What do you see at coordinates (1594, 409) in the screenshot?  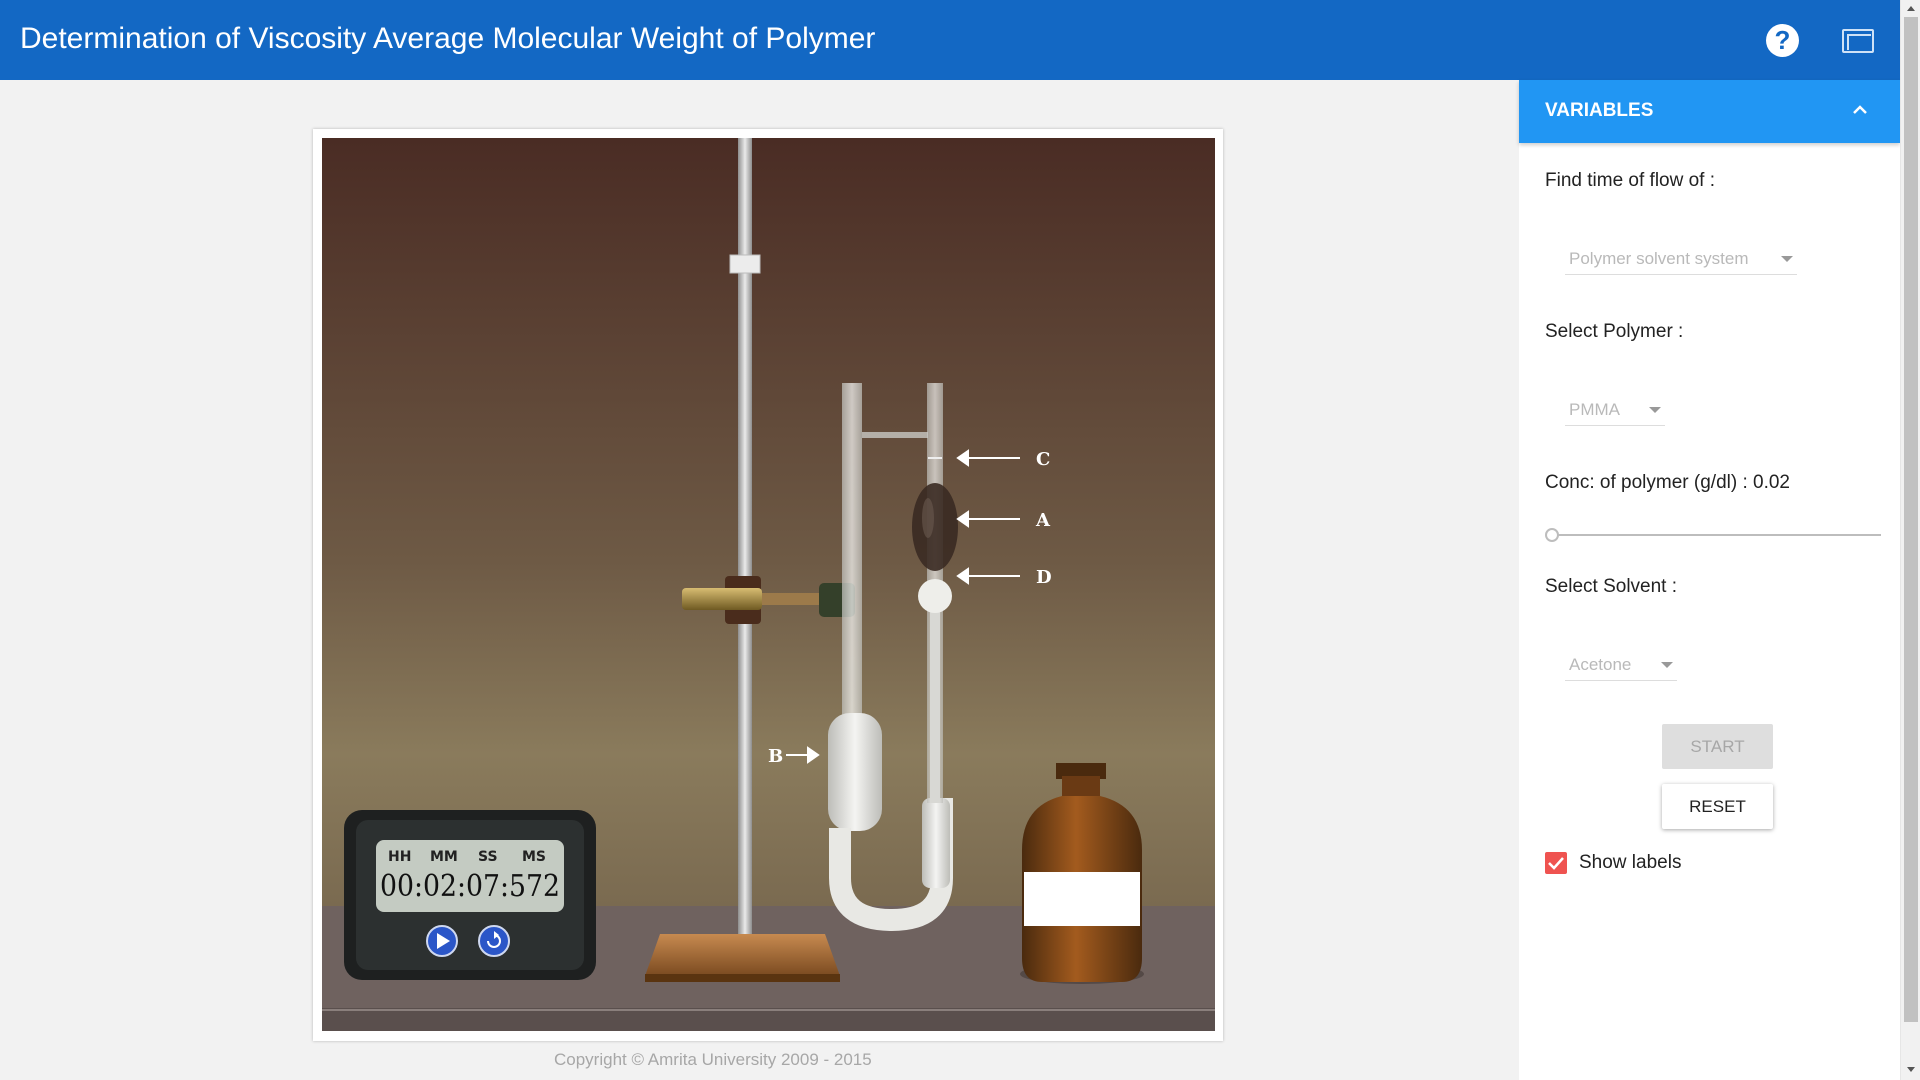 I see `polymer-value: PMMA` at bounding box center [1594, 409].